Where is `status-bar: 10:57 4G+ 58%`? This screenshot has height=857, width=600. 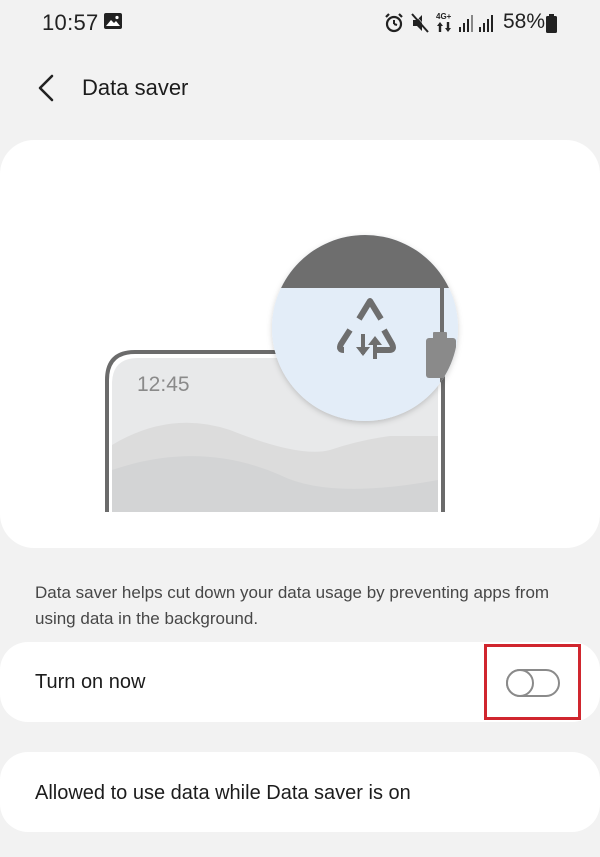
status-bar: 10:57 4G+ 58% is located at coordinates (300, 23).